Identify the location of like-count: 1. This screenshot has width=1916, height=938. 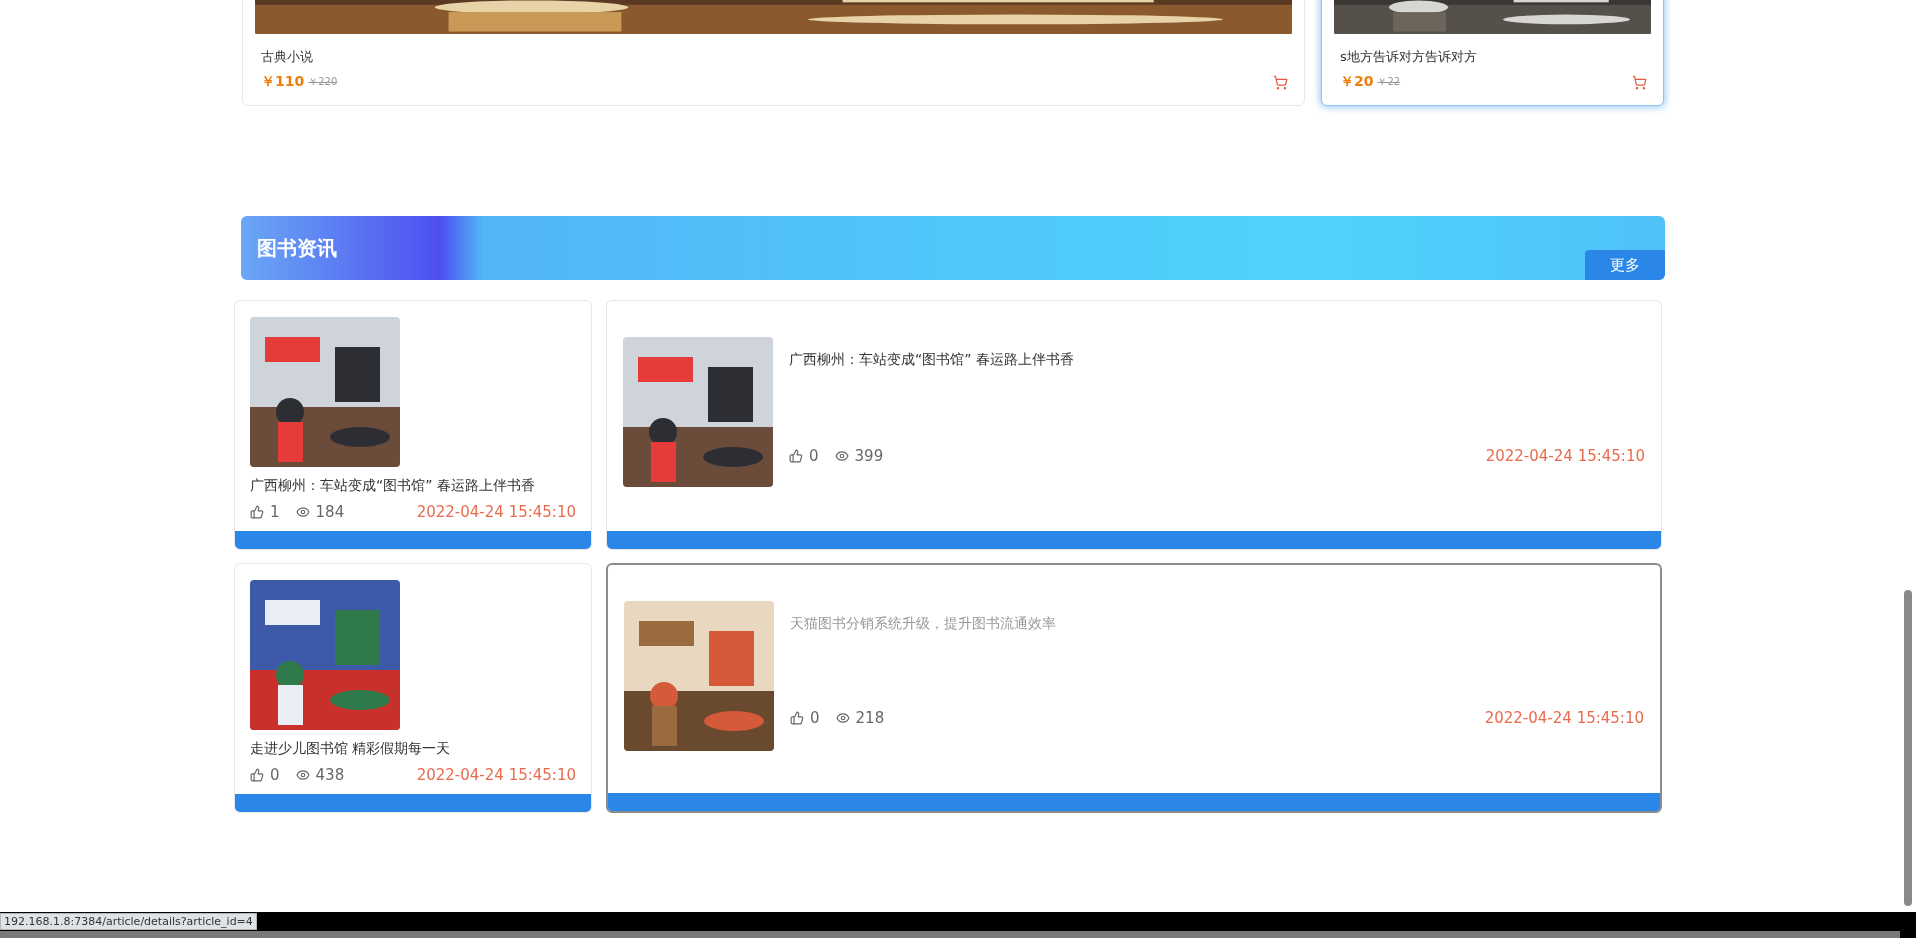
(275, 512).